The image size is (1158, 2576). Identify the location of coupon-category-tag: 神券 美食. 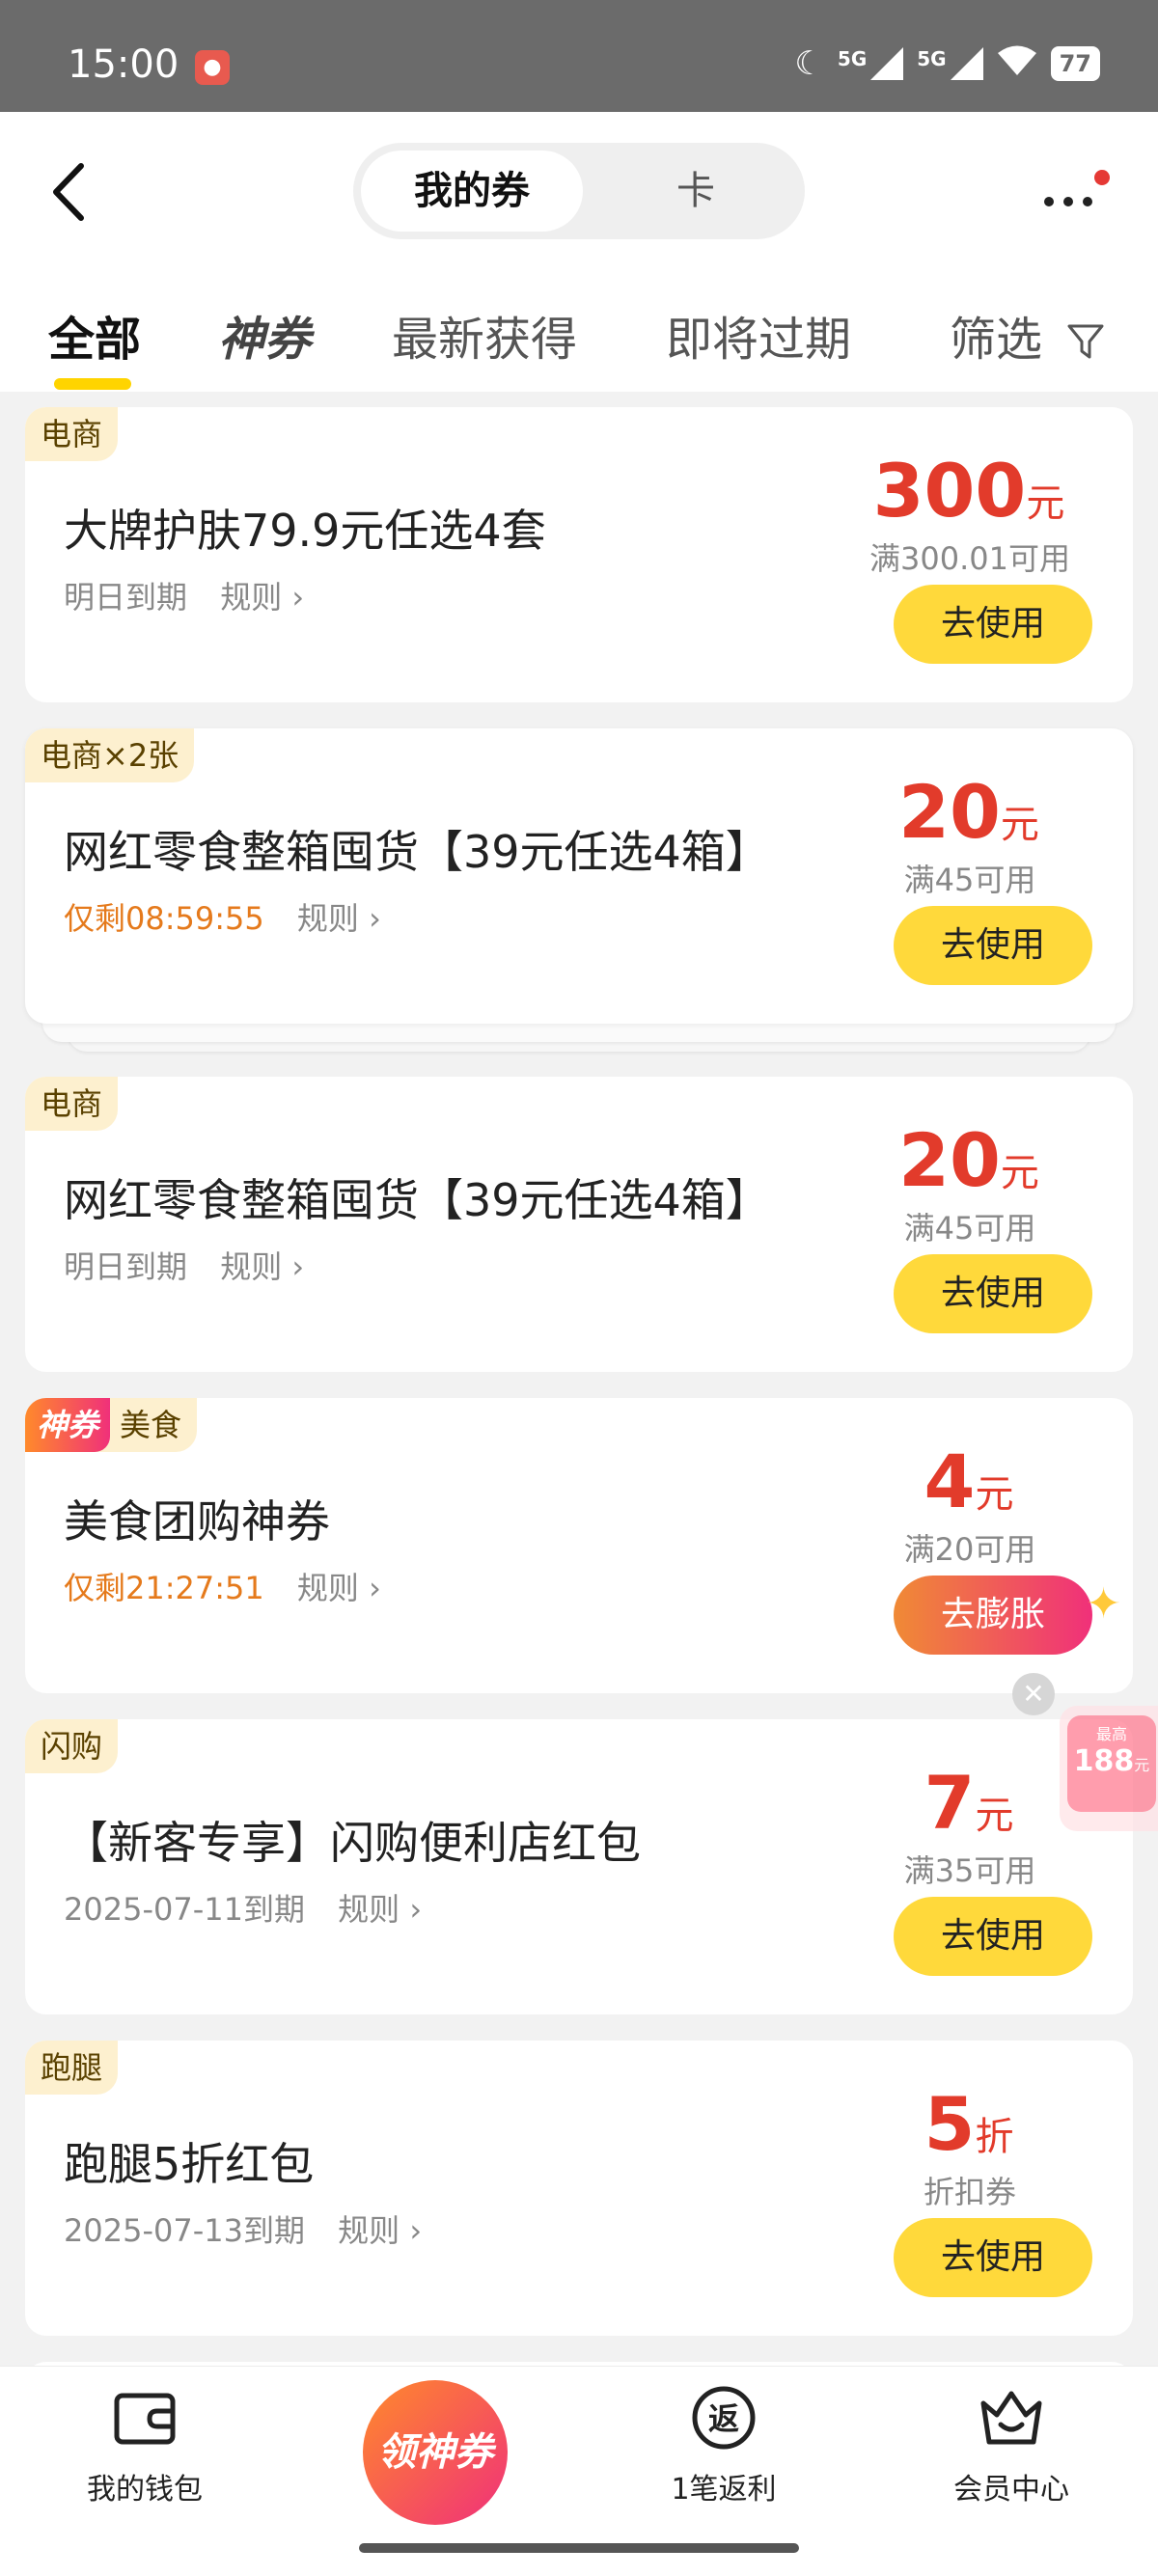
(111, 1425).